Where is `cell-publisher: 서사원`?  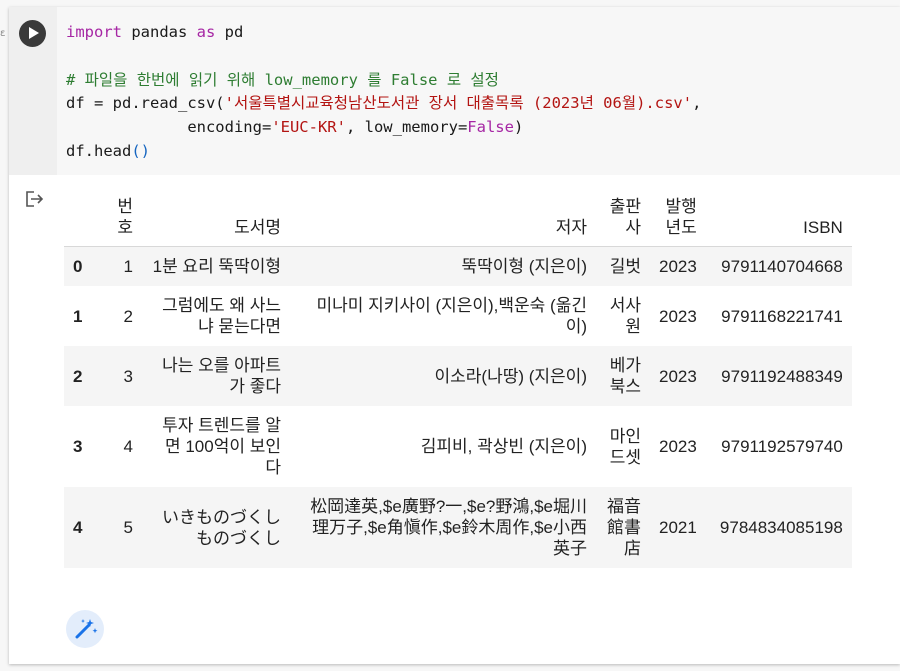
cell-publisher: 서사원 is located at coordinates (625, 316).